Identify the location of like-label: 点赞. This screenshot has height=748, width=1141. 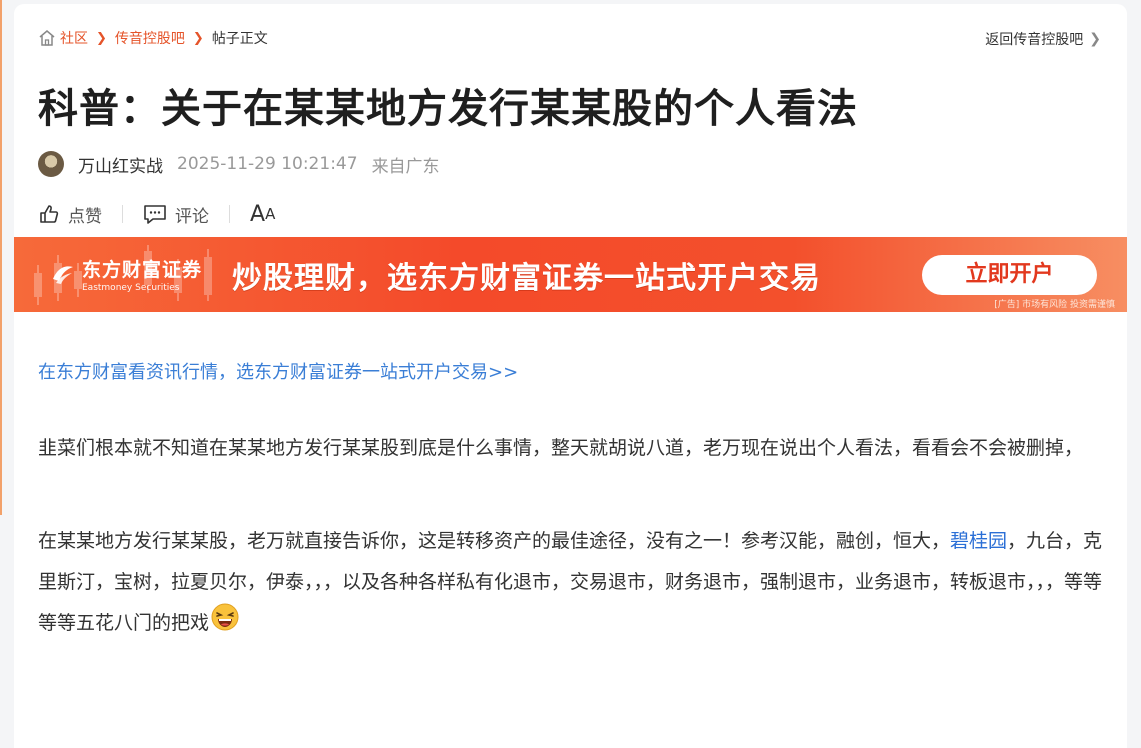
(85, 214).